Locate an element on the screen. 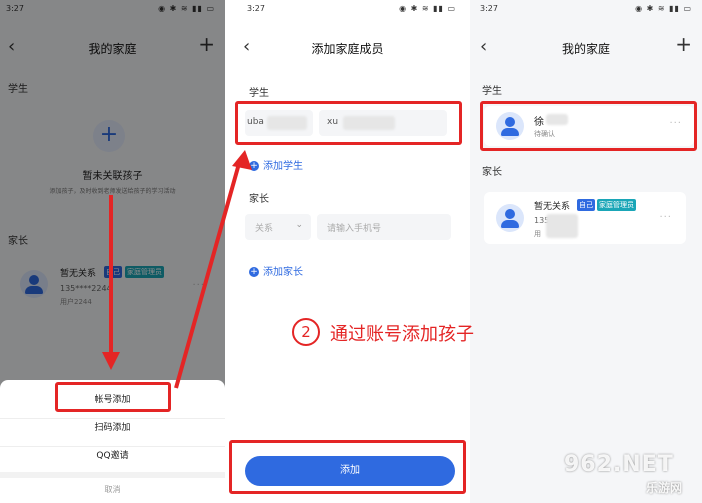 This screenshot has height=503, width=702. annotation-arrows is located at coordinates (177, 269).